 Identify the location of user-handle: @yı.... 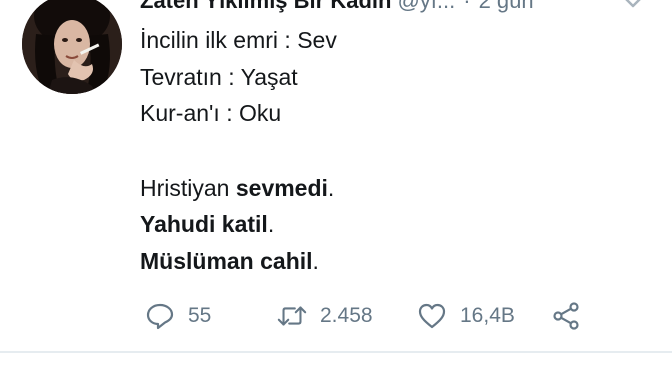
(426, 6).